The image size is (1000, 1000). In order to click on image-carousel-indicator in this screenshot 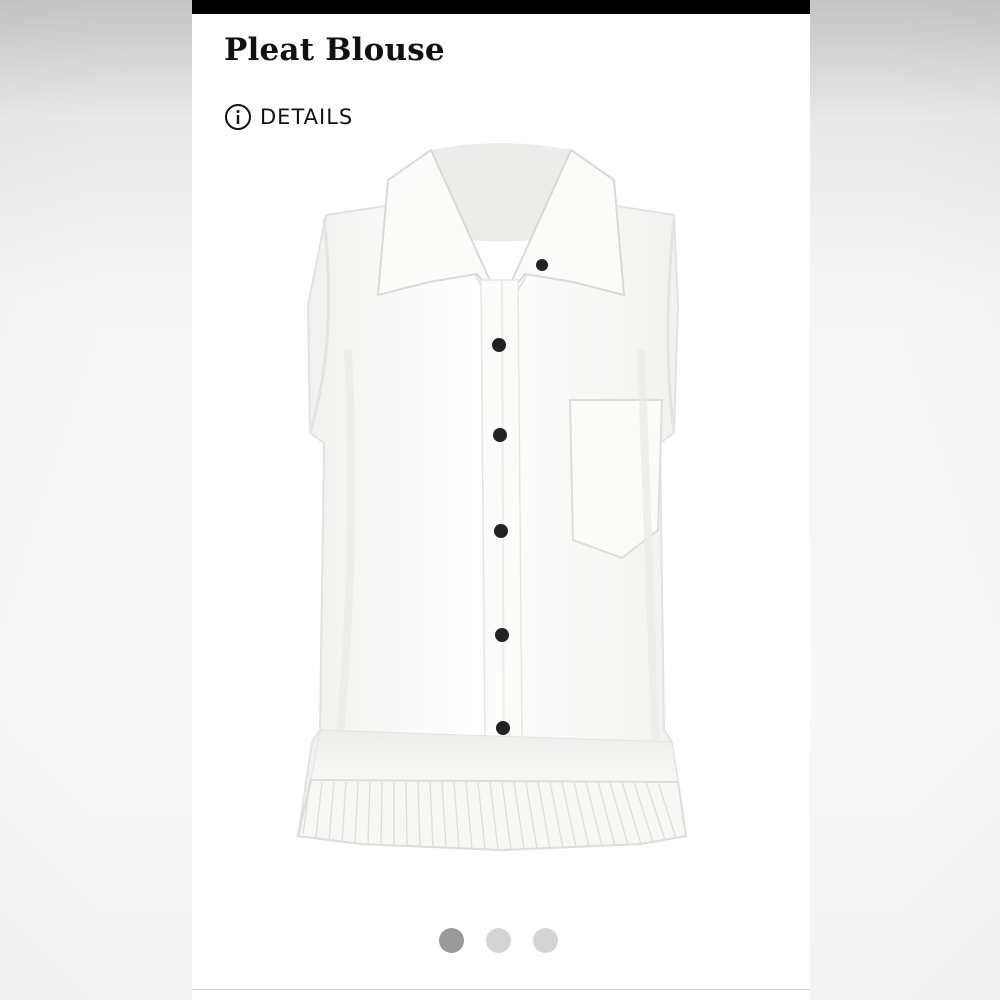, I will do `click(498, 940)`.